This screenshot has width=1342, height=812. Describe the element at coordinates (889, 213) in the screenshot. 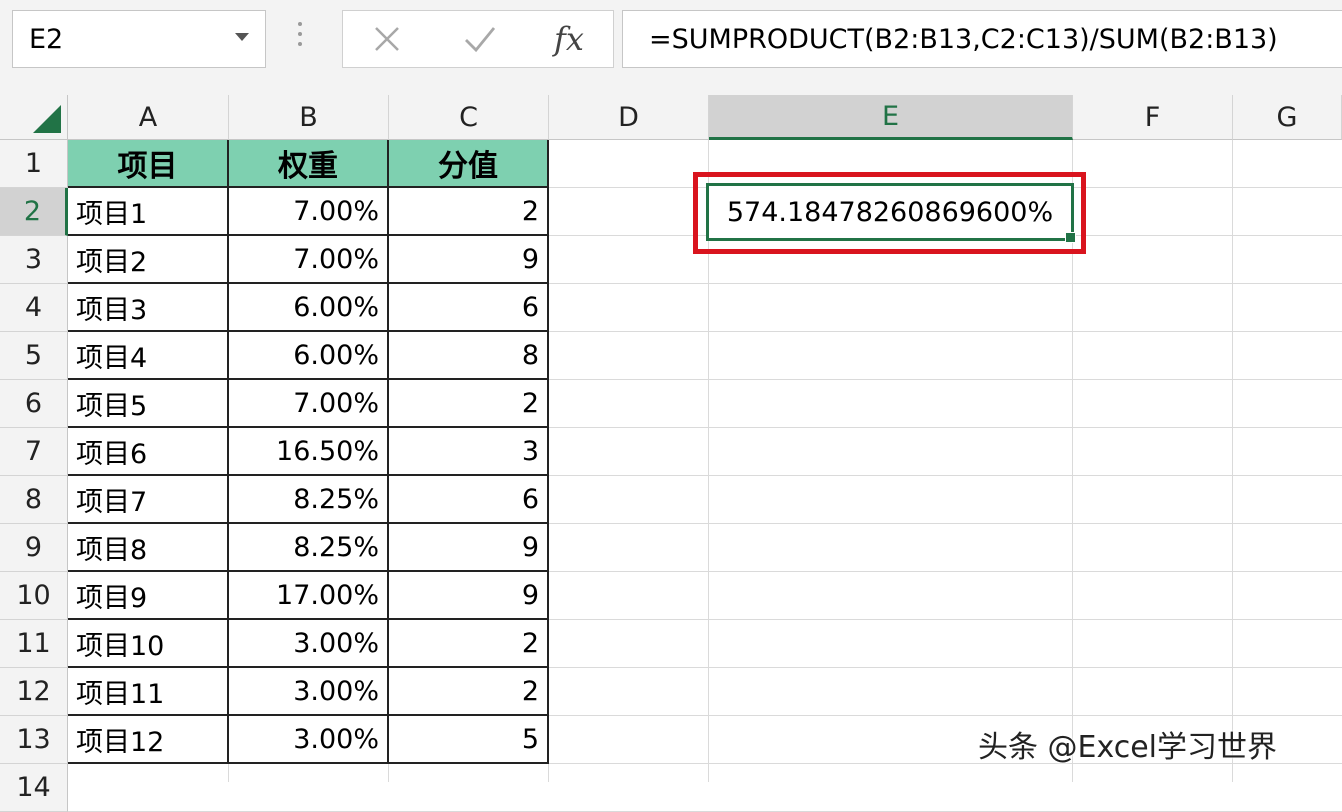

I see `highlight-box` at that location.